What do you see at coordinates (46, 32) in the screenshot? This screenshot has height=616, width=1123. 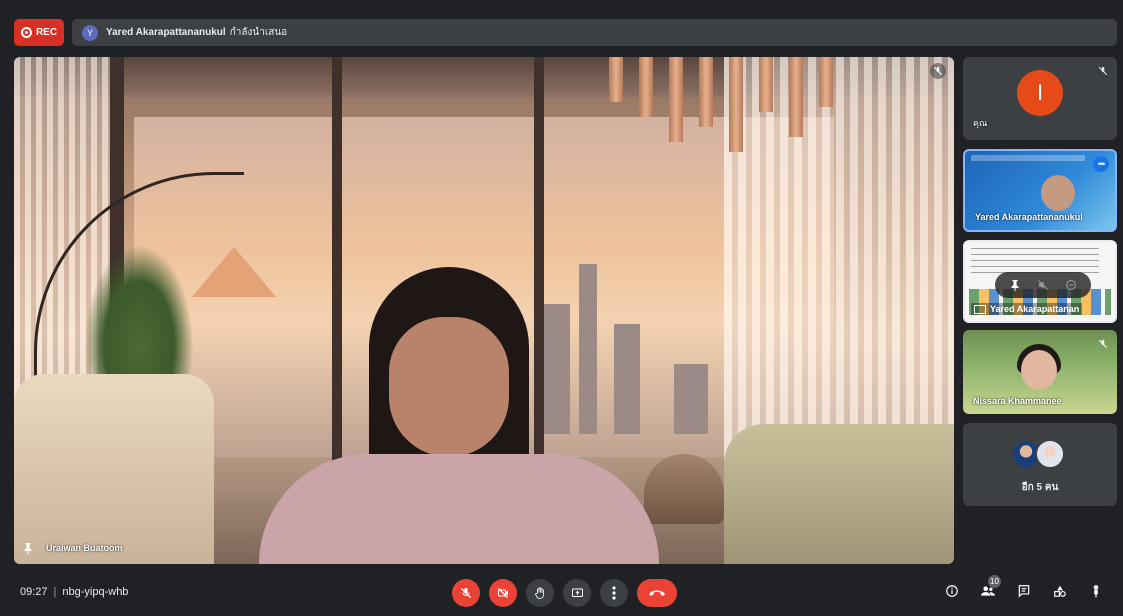 I see `recording-label: REC` at bounding box center [46, 32].